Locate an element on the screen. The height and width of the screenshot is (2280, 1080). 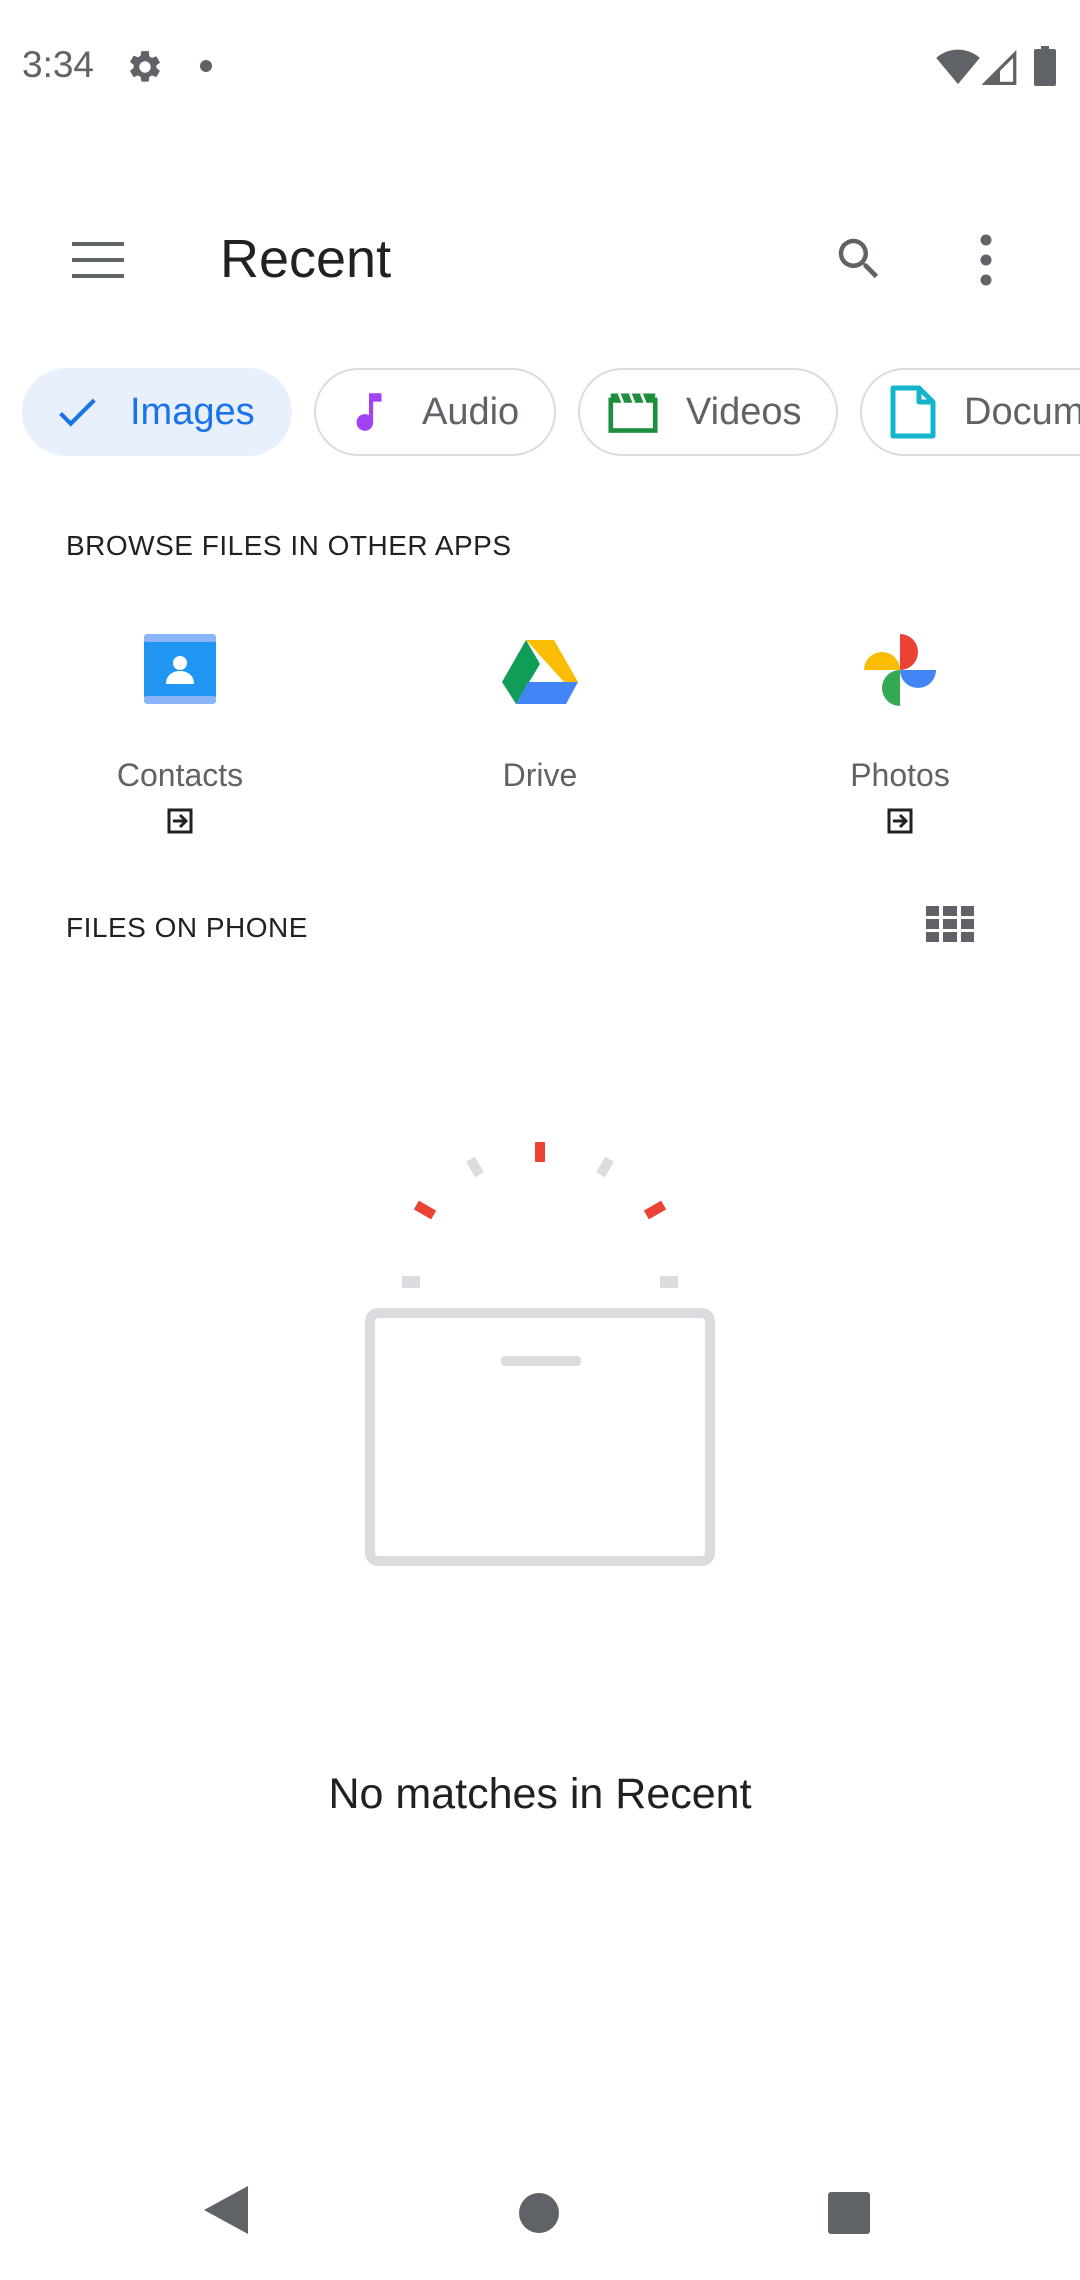
chip-label: Documents is located at coordinates (1022, 411).